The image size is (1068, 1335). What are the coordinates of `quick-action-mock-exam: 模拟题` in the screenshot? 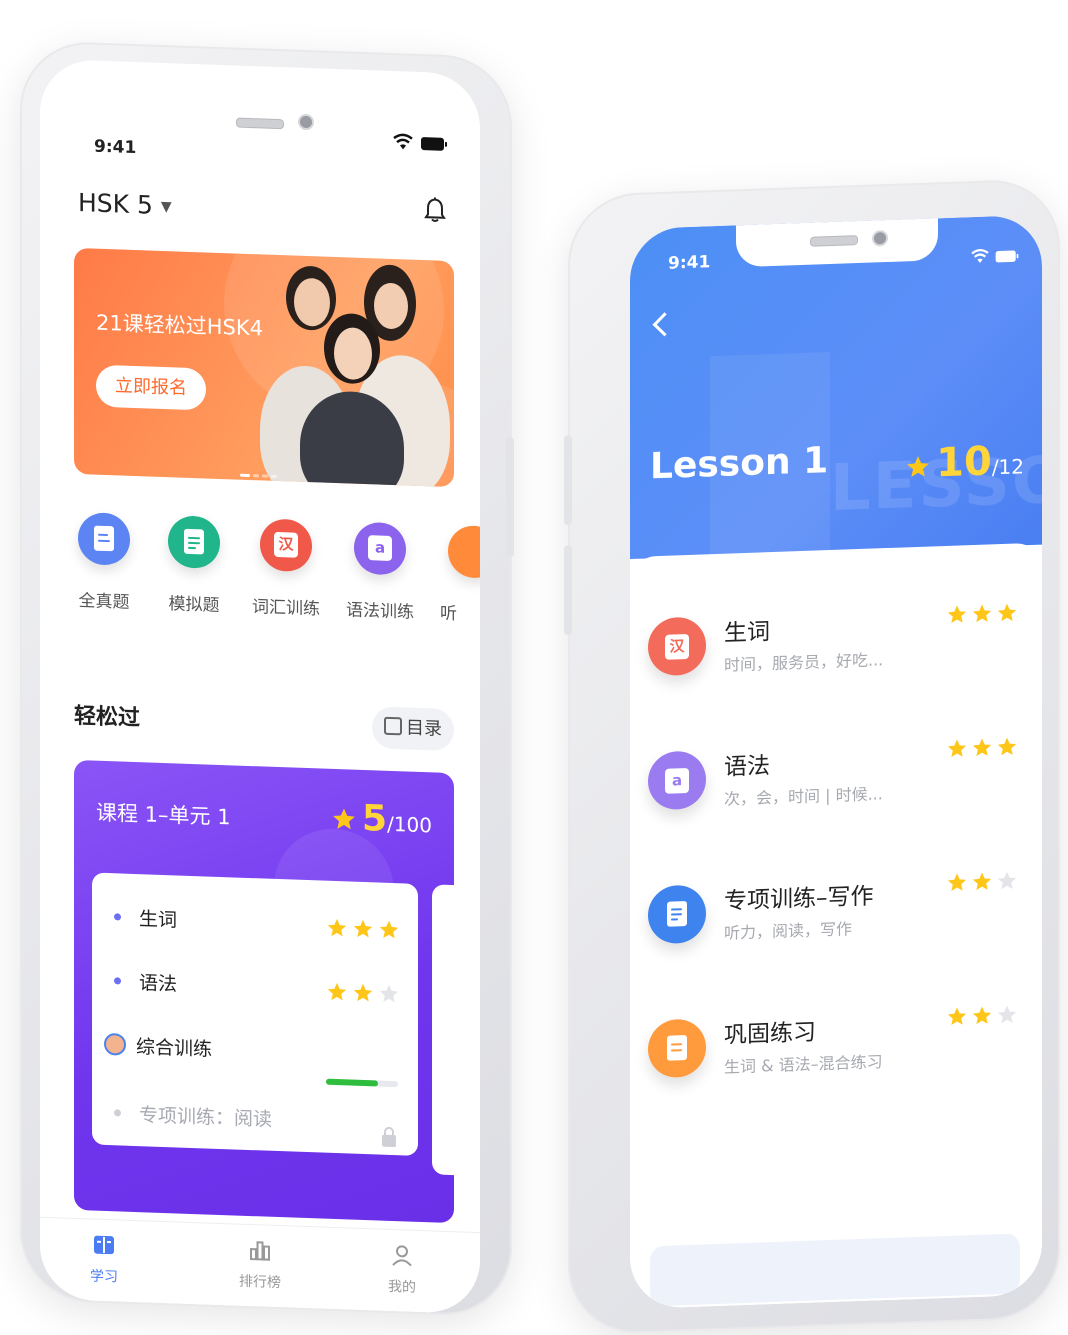 It's located at (194, 566).